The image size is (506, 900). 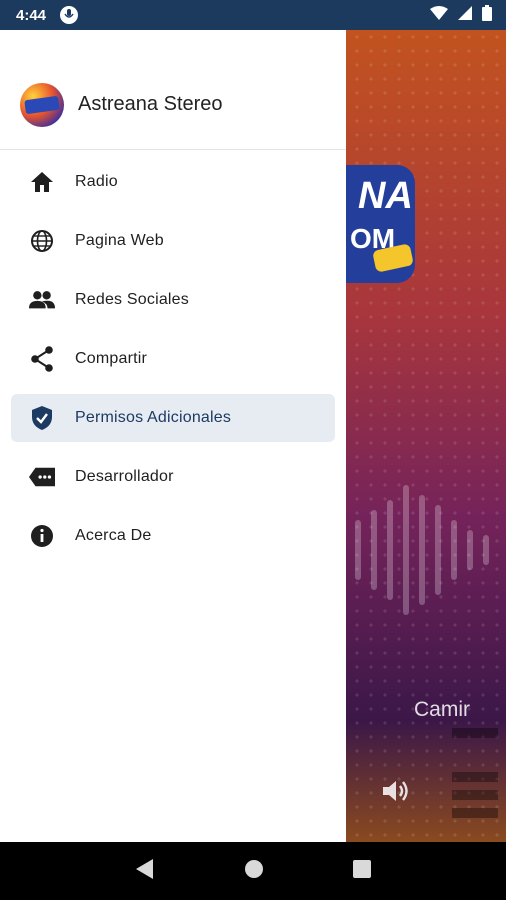 What do you see at coordinates (422, 550) in the screenshot?
I see `audio-waveform` at bounding box center [422, 550].